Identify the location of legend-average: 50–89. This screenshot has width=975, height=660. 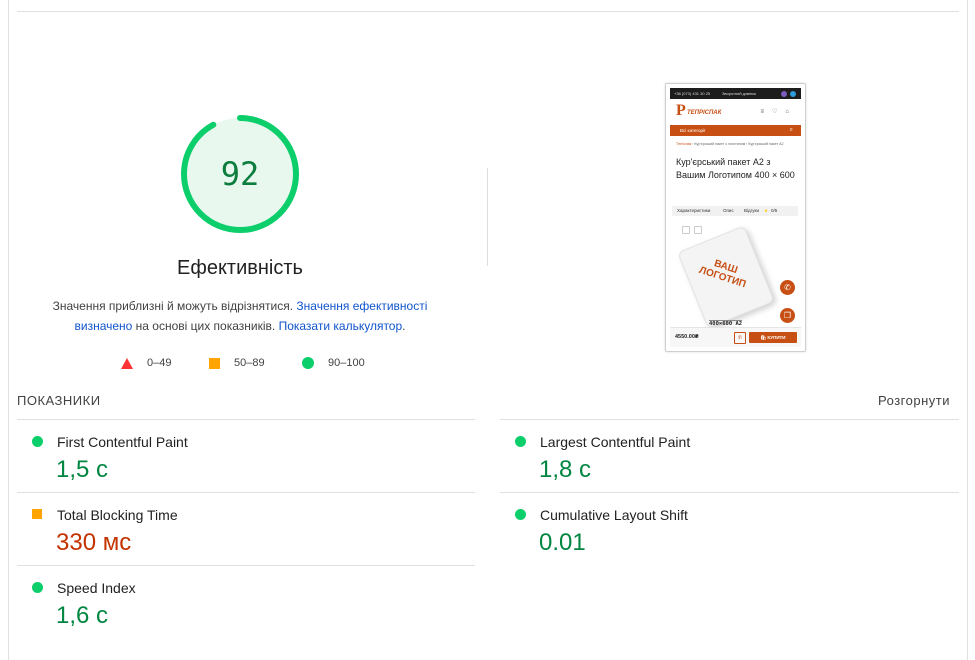
(237, 363).